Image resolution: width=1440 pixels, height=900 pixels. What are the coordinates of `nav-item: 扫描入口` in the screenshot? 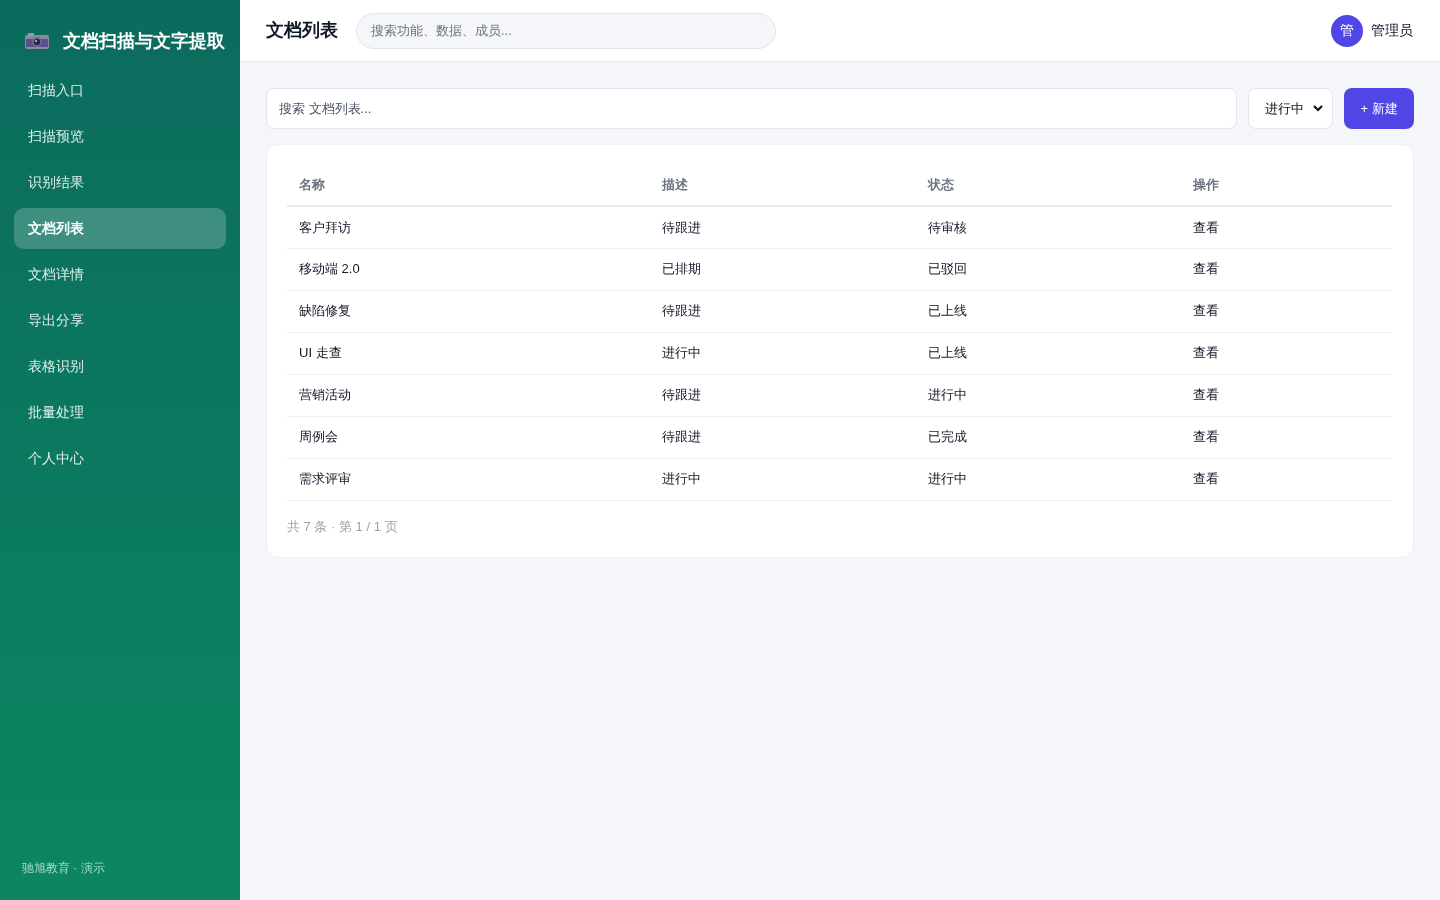 It's located at (120, 90).